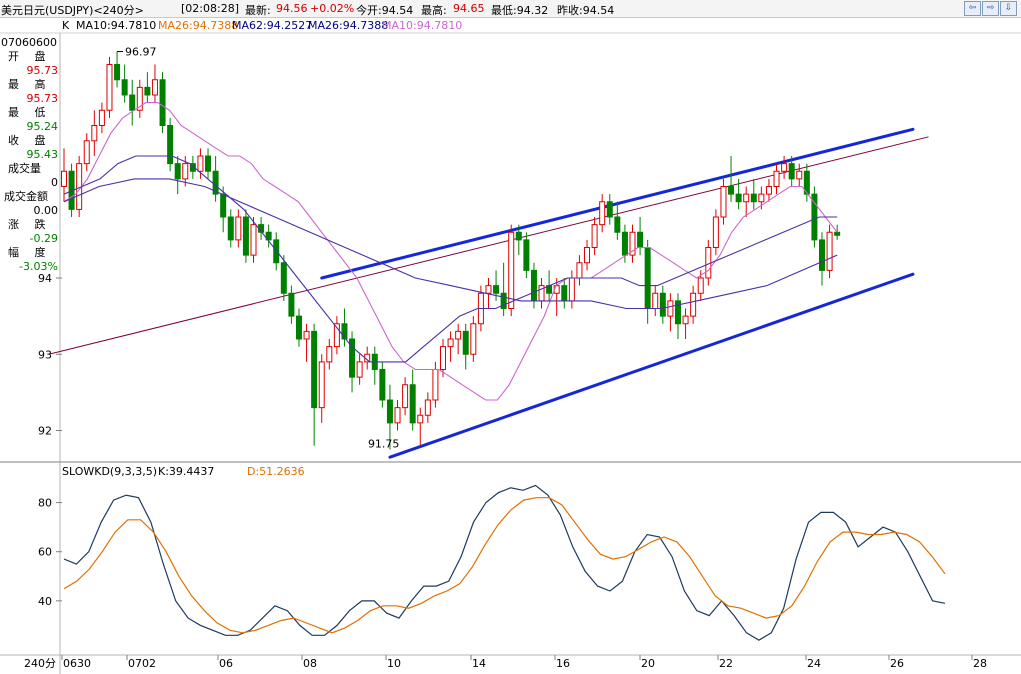  Describe the element at coordinates (42, 98) in the screenshot. I see `info-high-value: 95.73` at that location.